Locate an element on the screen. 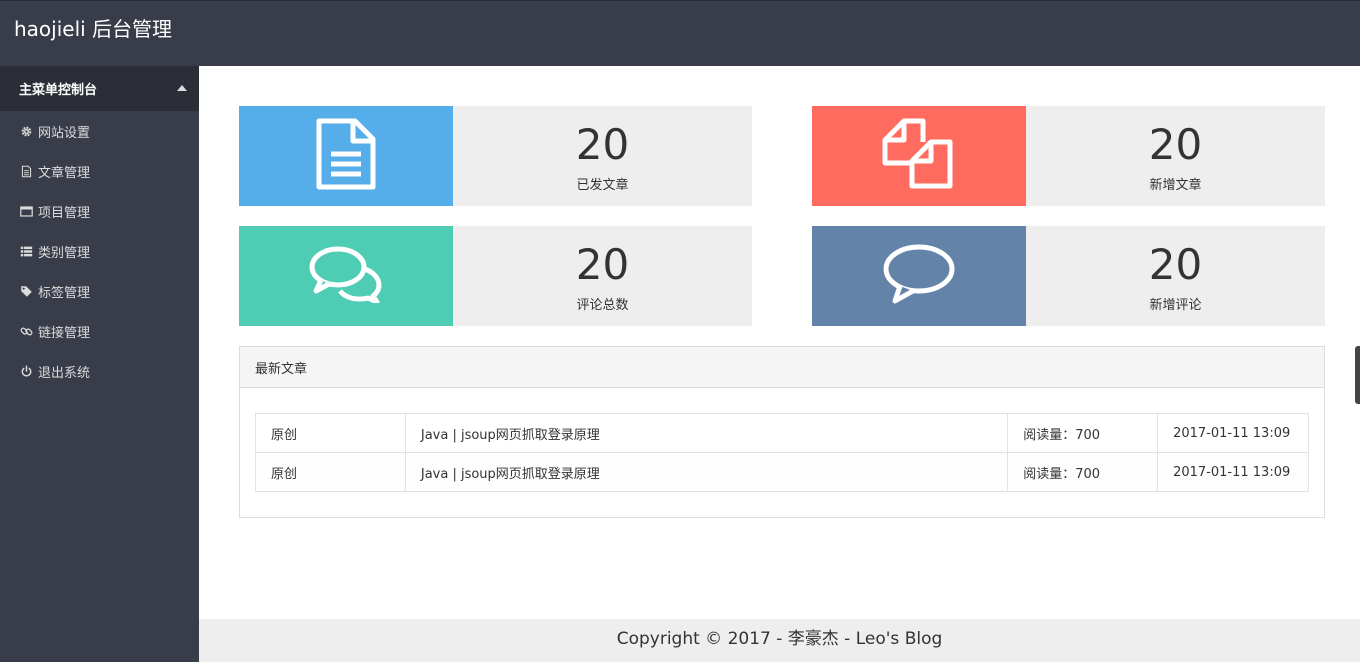 This screenshot has height=662, width=1360. sidebar-item-label: 项目管理 is located at coordinates (64, 213).